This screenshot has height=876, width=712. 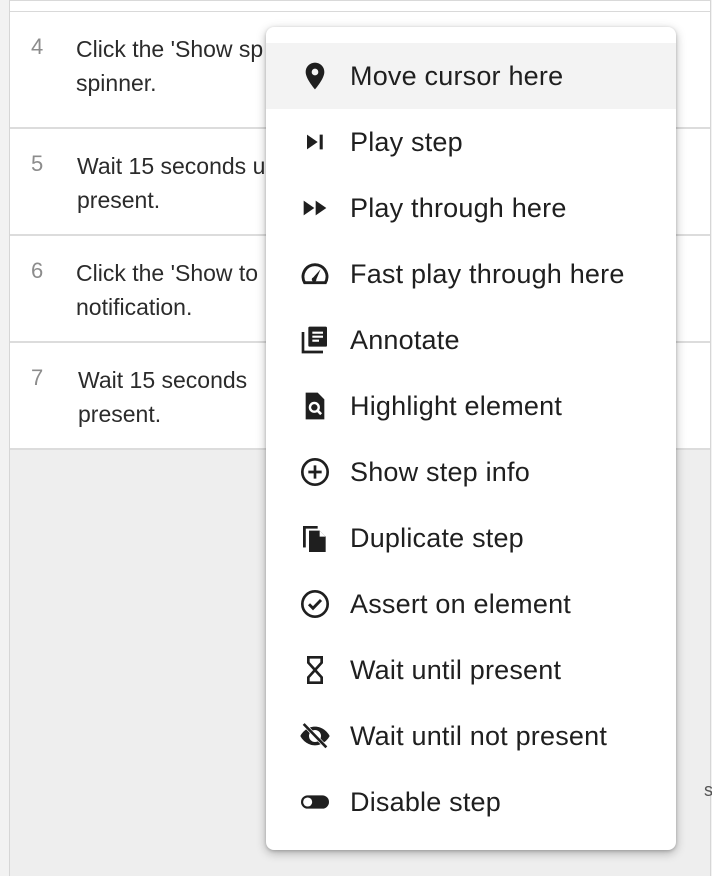 I want to click on clipped-text: s, so click(x=708, y=790).